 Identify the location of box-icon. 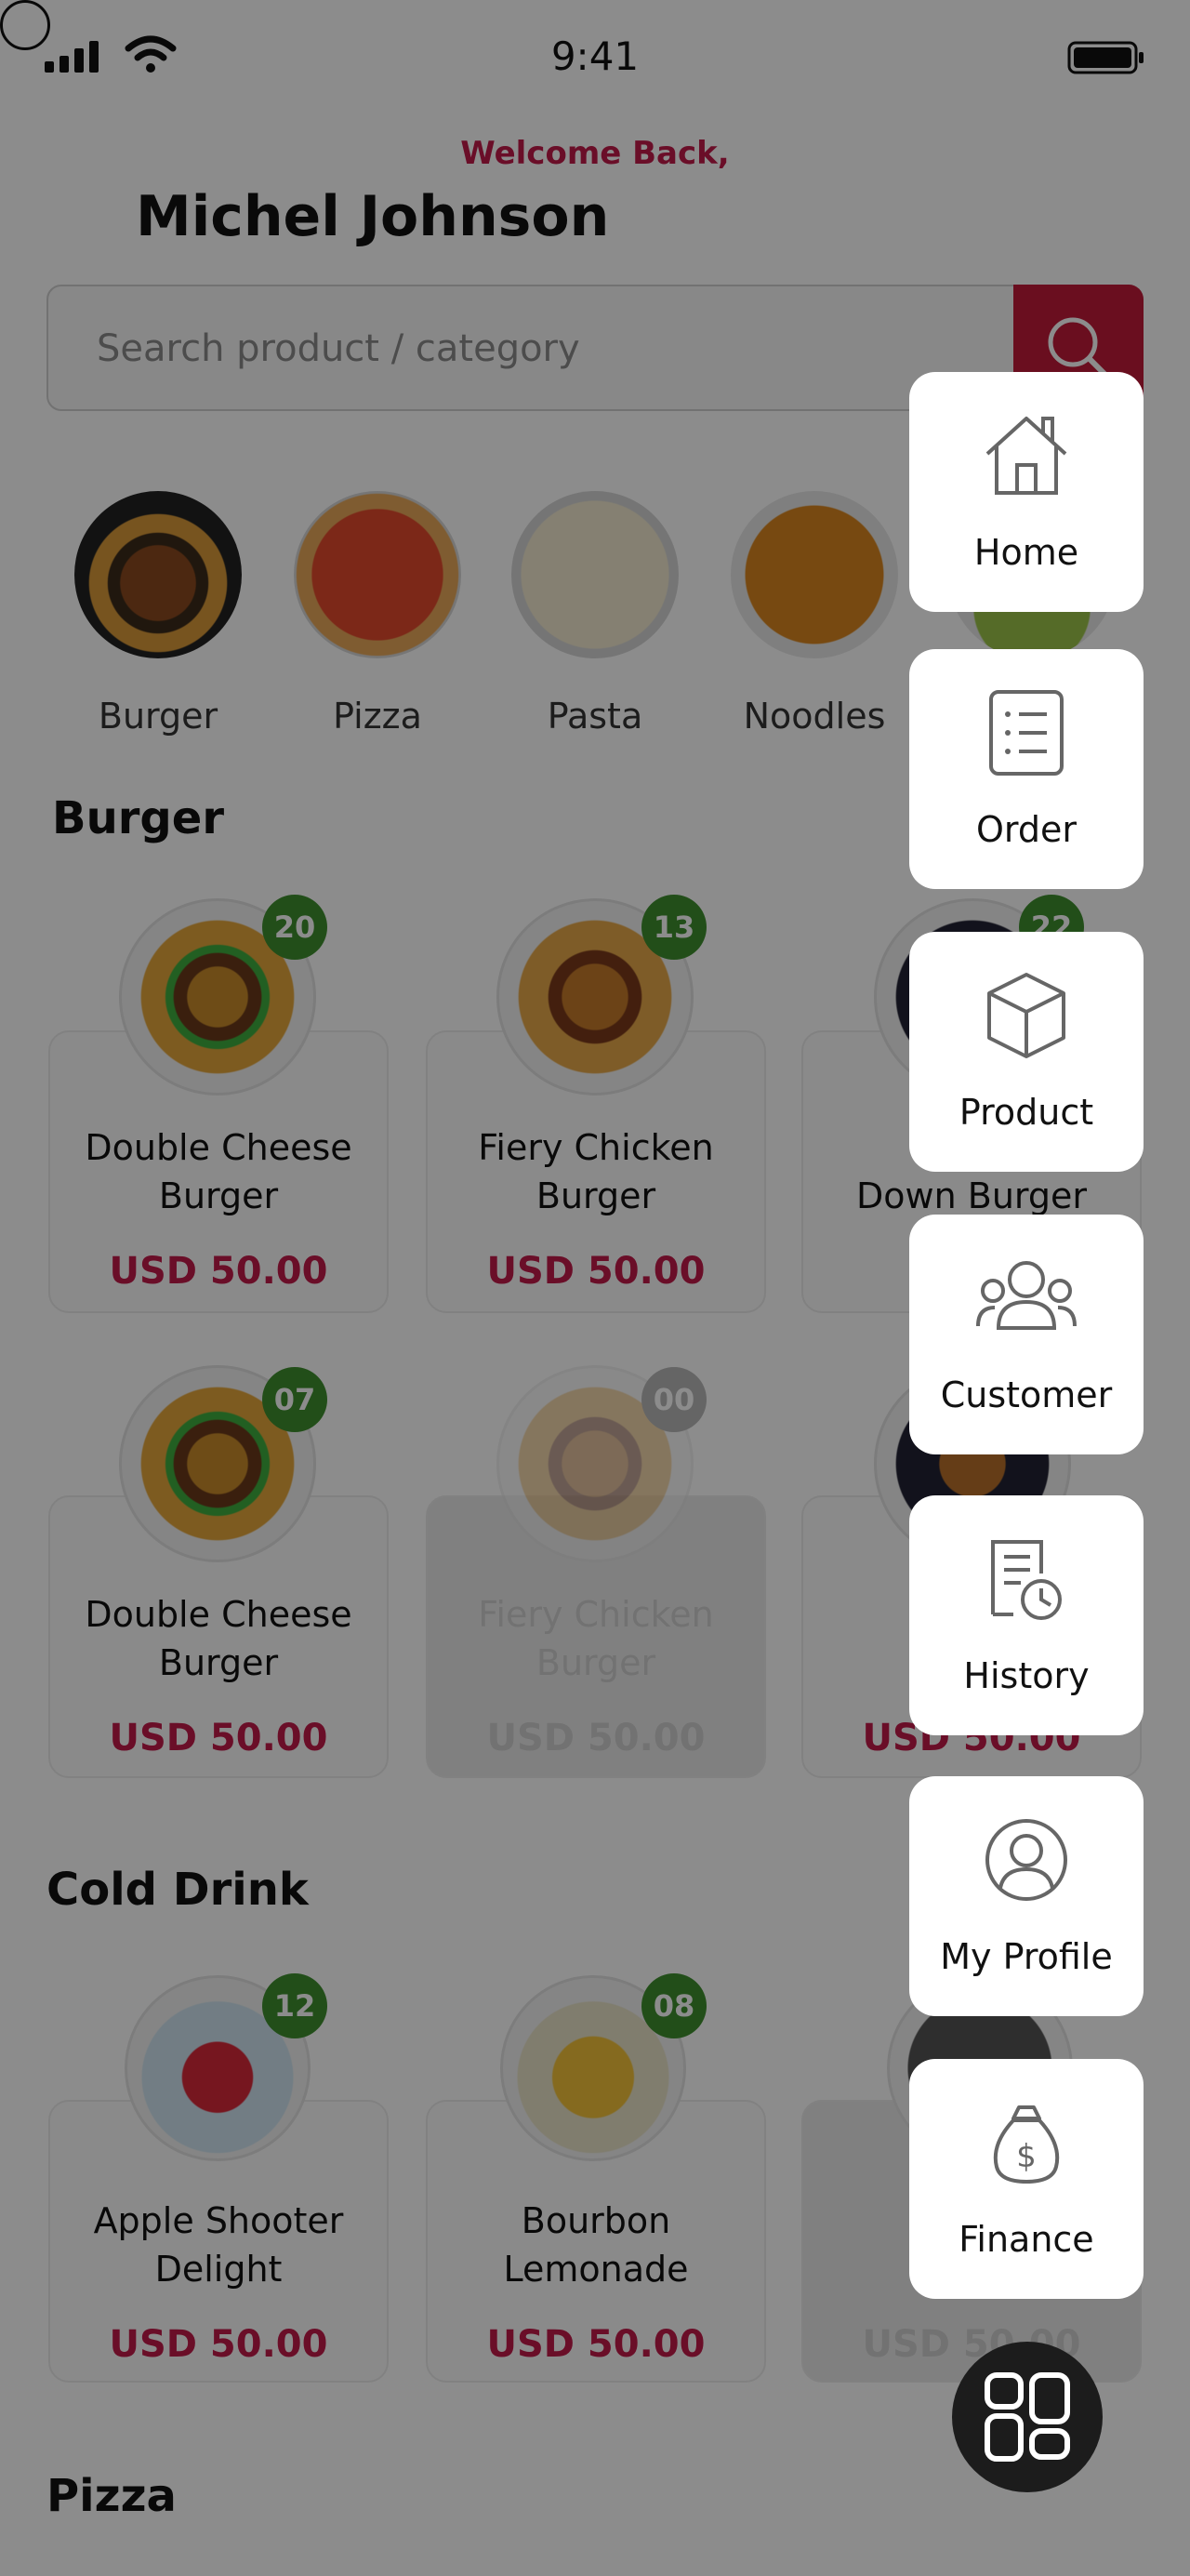
(1026, 1015).